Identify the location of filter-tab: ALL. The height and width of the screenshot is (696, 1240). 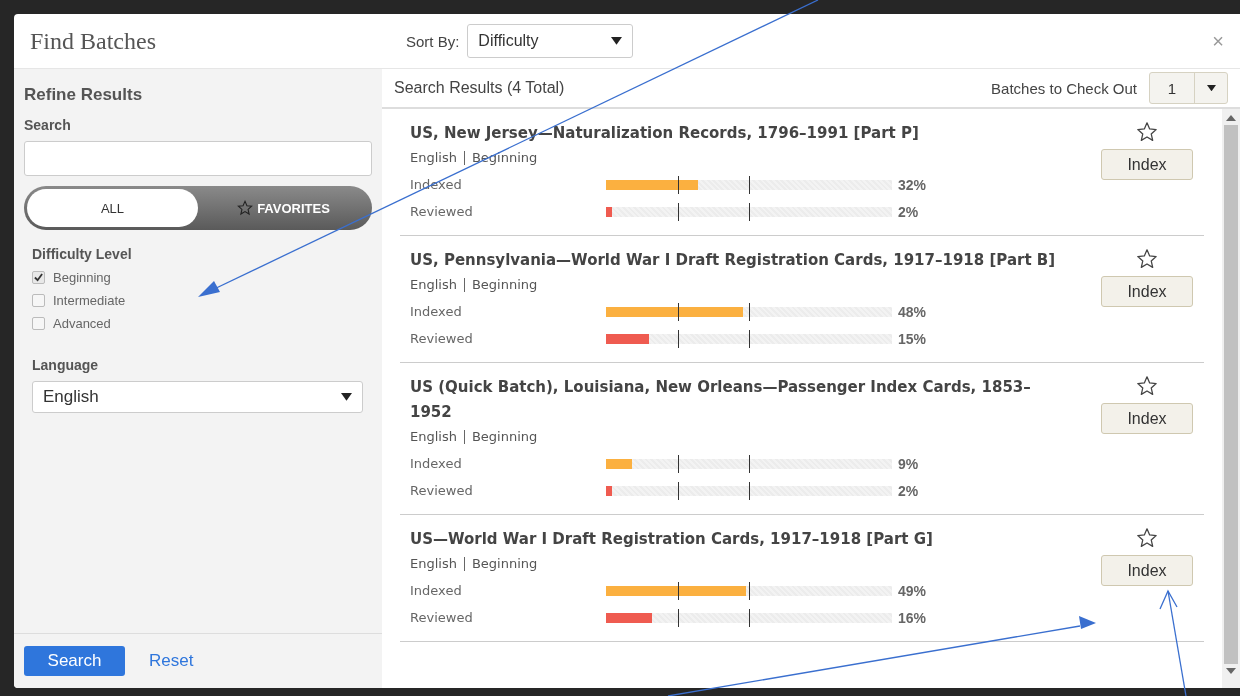
(112, 208).